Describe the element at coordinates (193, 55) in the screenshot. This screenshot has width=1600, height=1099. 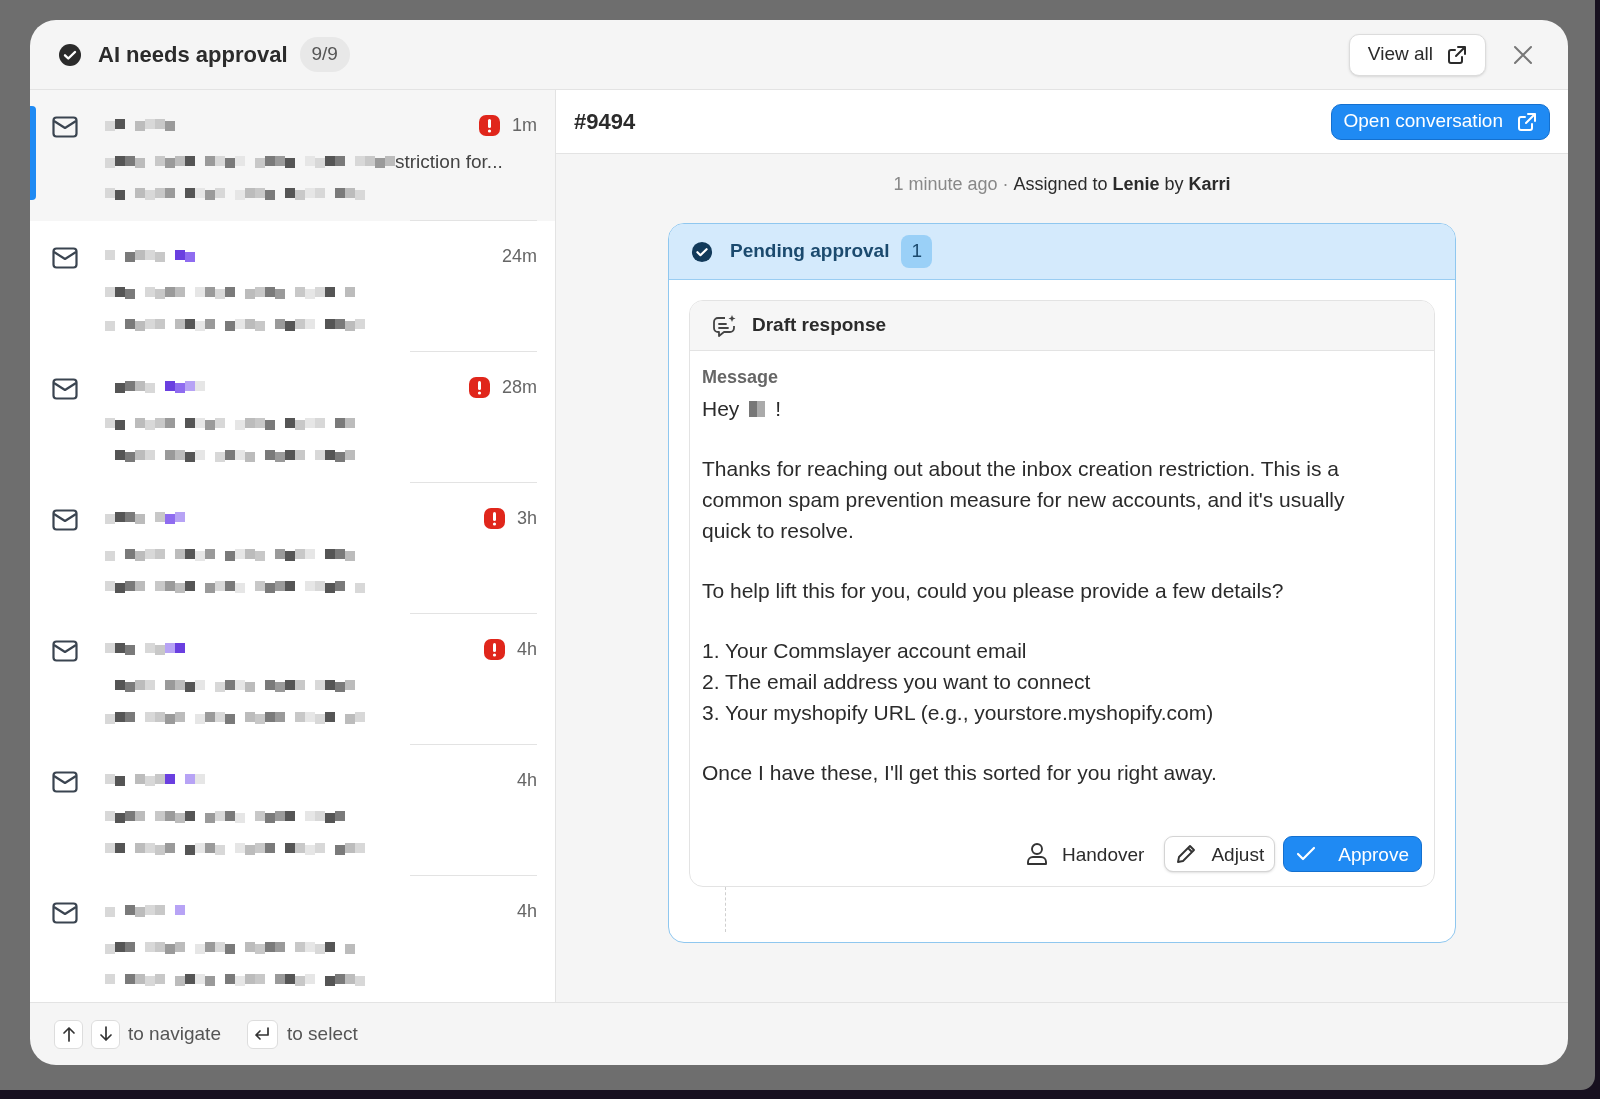
I see `dialog-title: AI needs approval` at that location.